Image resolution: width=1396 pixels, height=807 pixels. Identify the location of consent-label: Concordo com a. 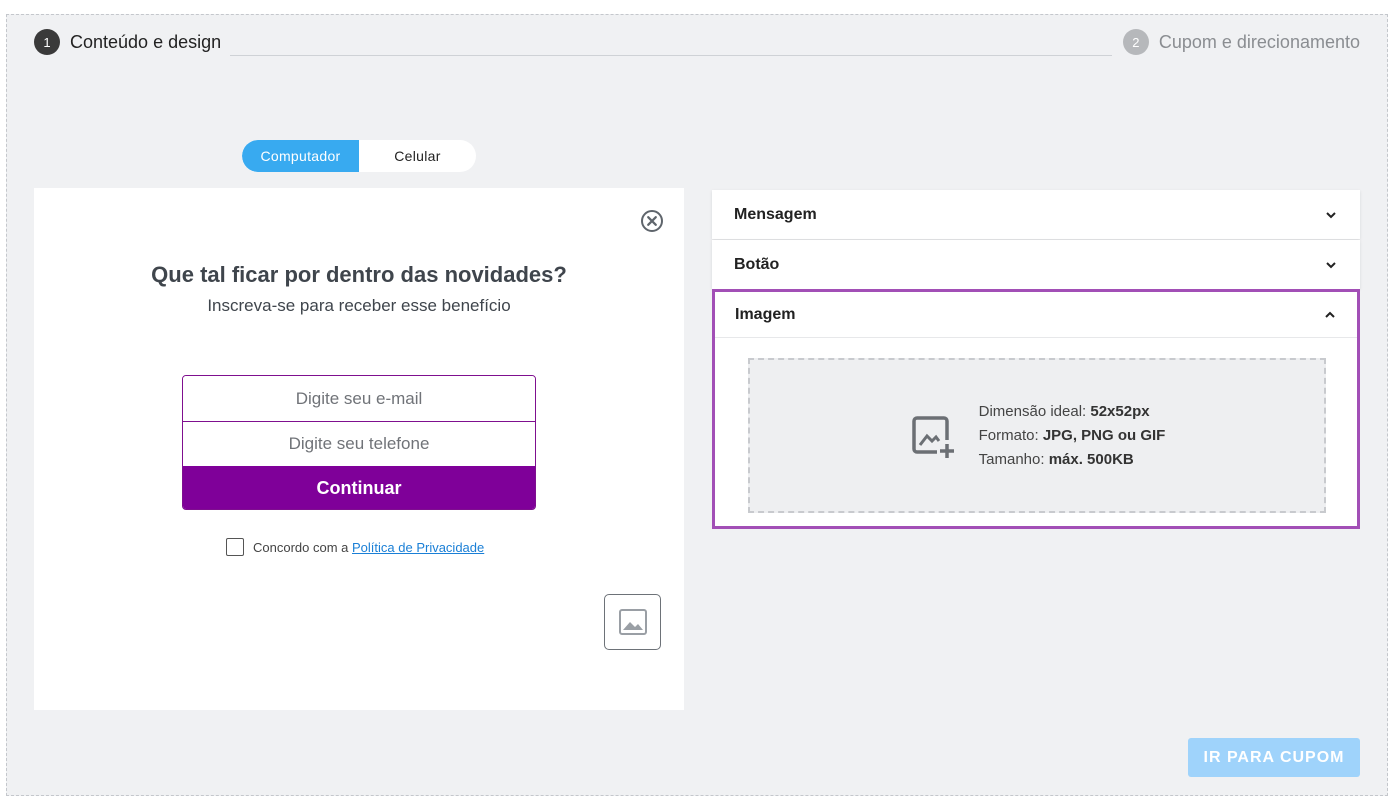
(302, 547).